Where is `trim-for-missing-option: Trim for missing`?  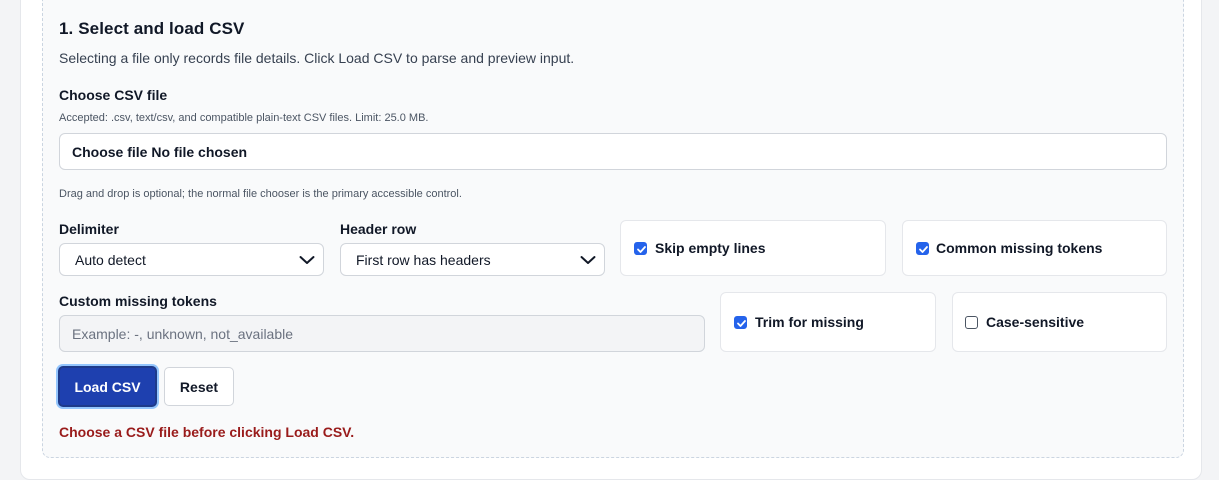
trim-for-missing-option: Trim for missing is located at coordinates (828, 322).